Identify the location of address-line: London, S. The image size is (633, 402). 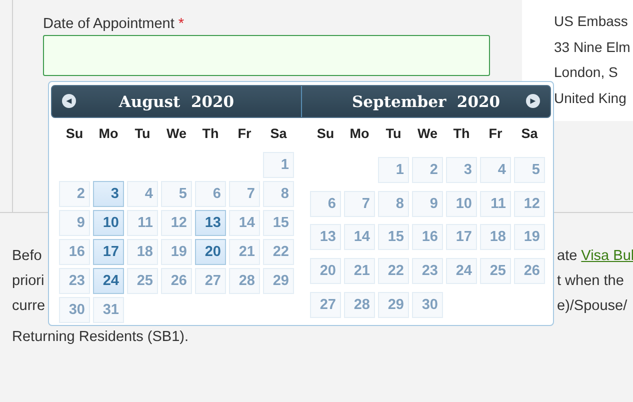
(586, 72).